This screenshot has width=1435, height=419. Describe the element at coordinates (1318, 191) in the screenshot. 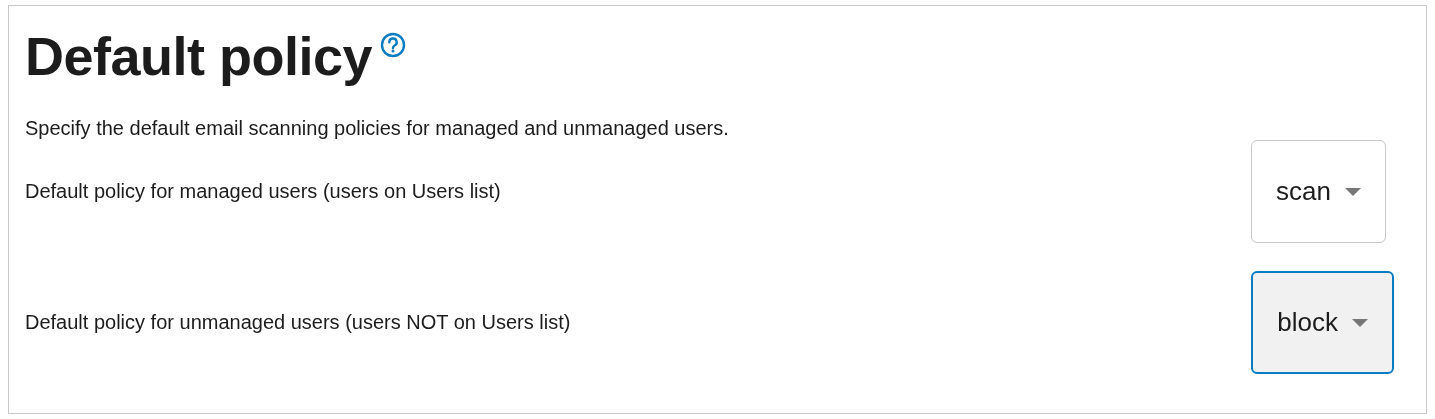

I see `policy-dropdown: scan` at that location.